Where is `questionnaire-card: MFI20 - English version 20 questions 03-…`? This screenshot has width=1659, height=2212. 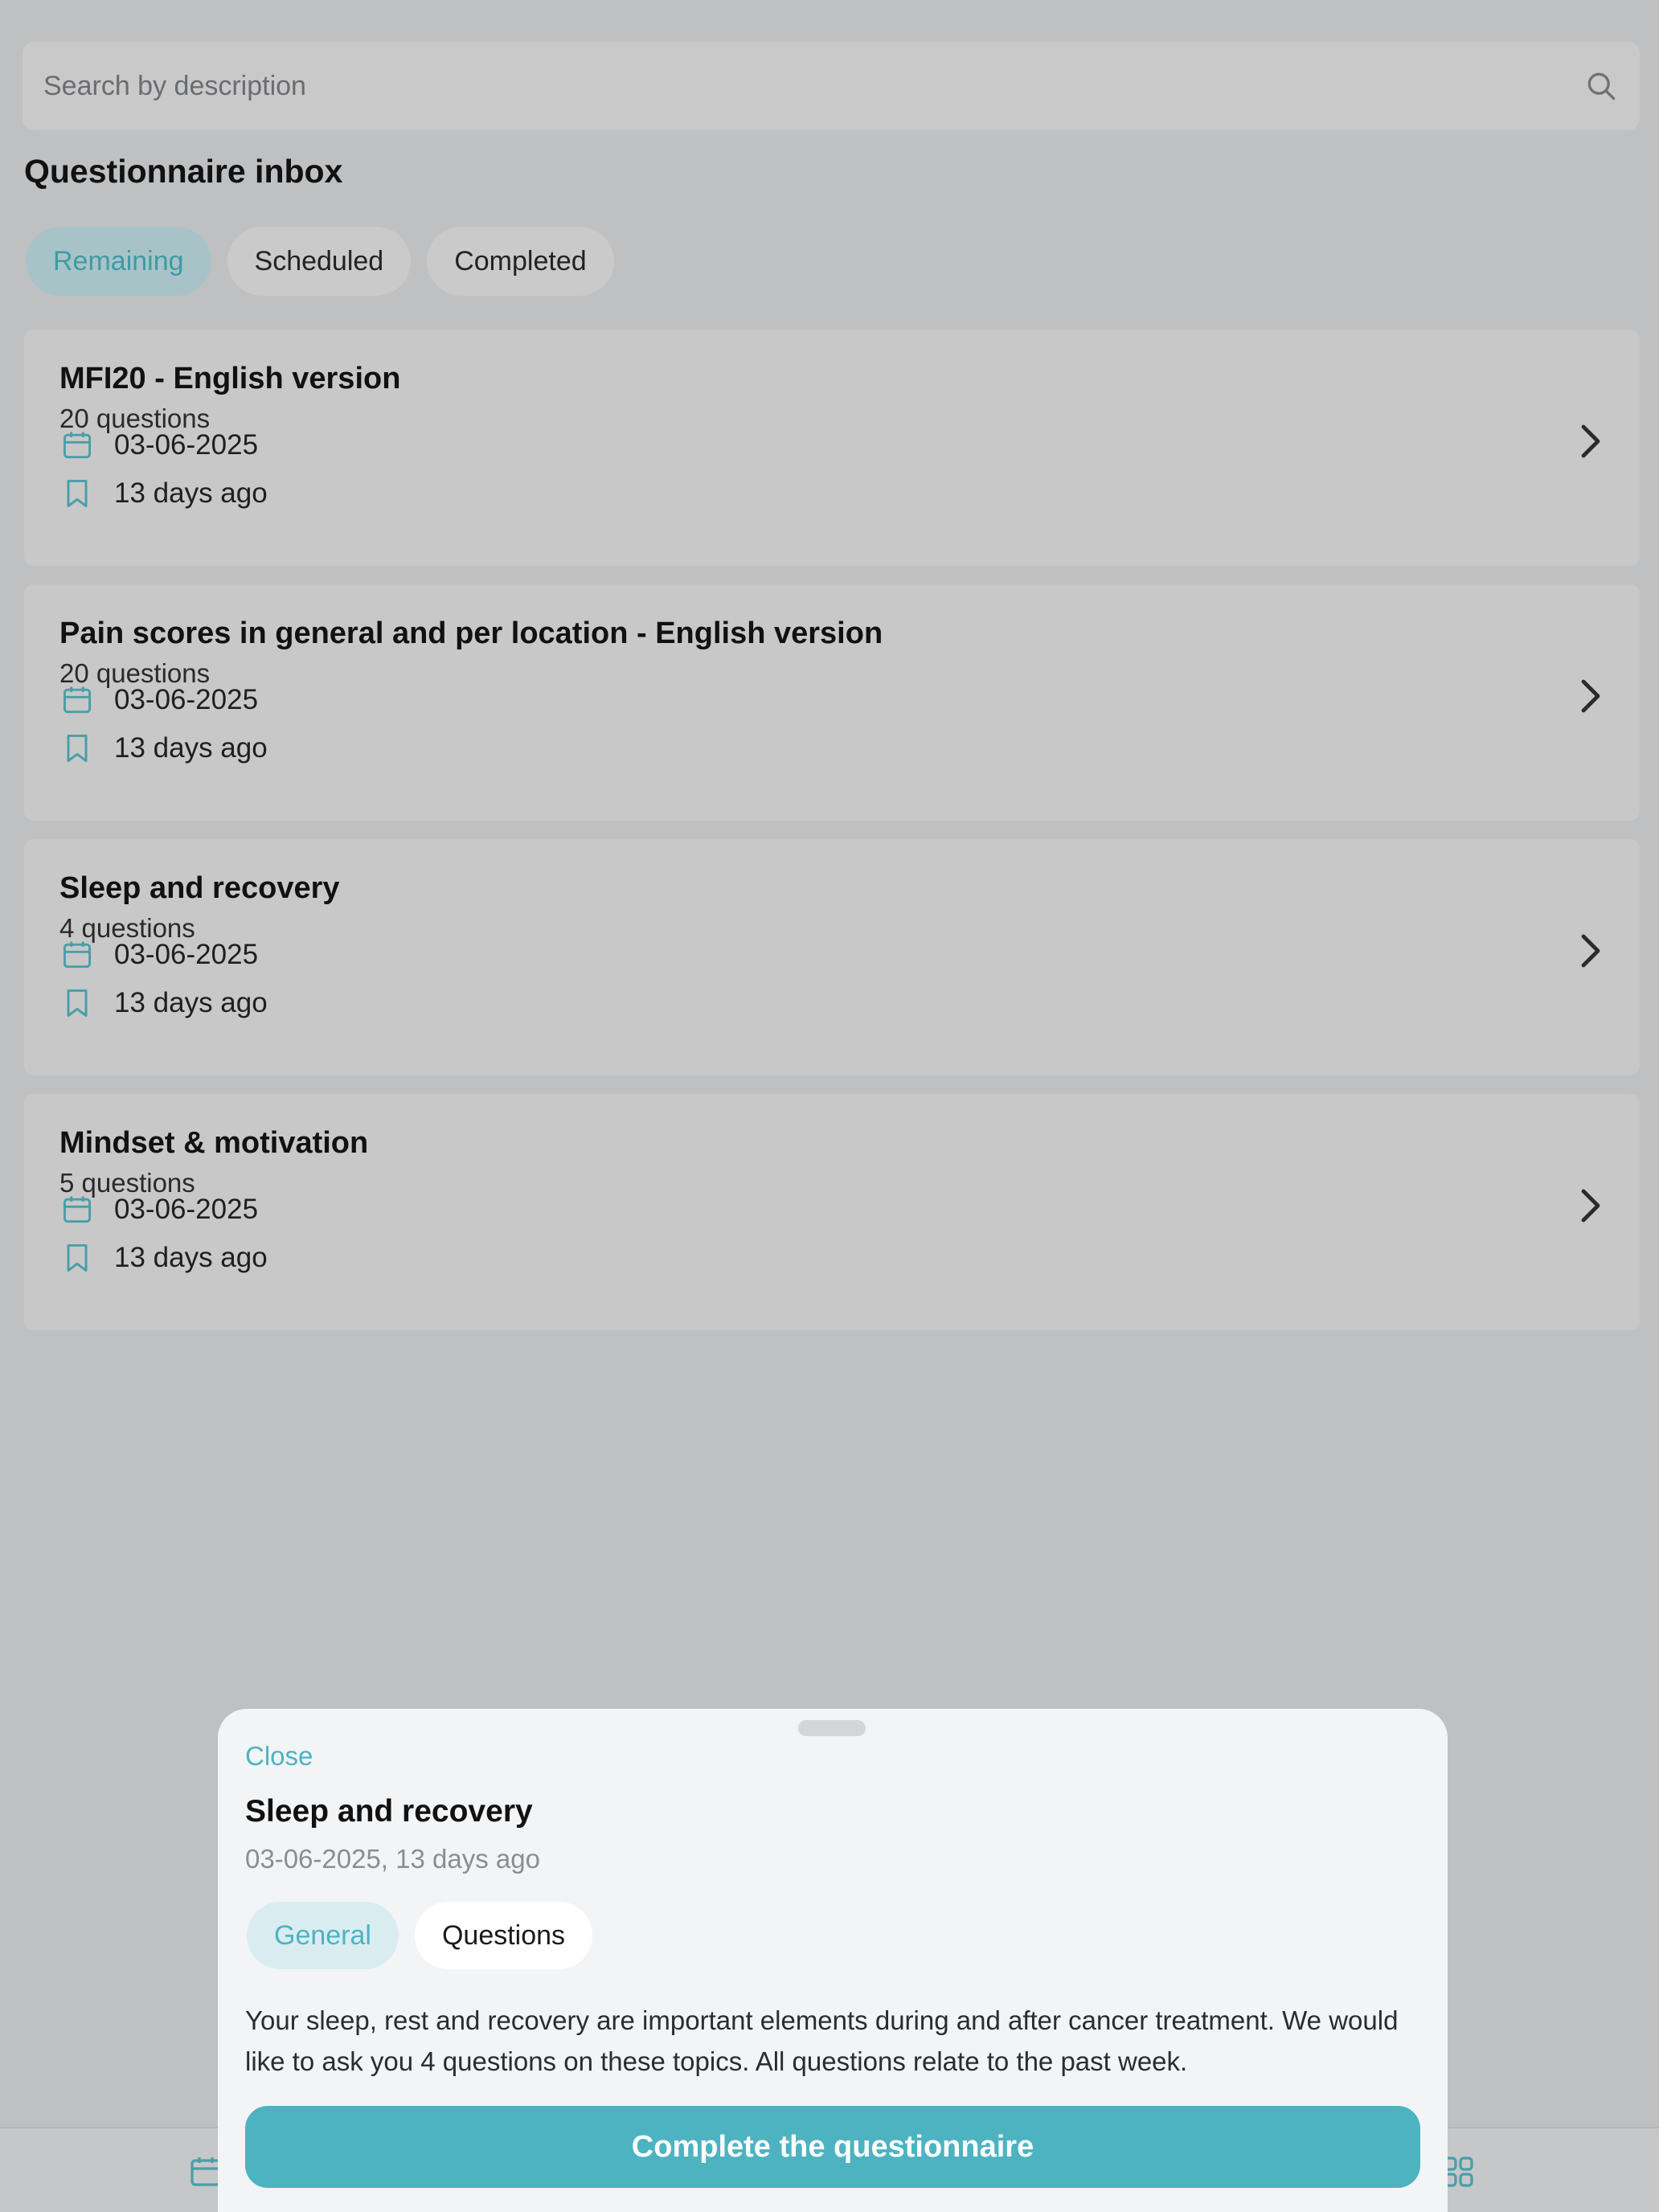
questionnaire-card: MFI20 - English version 20 questions 03-… is located at coordinates (832, 448).